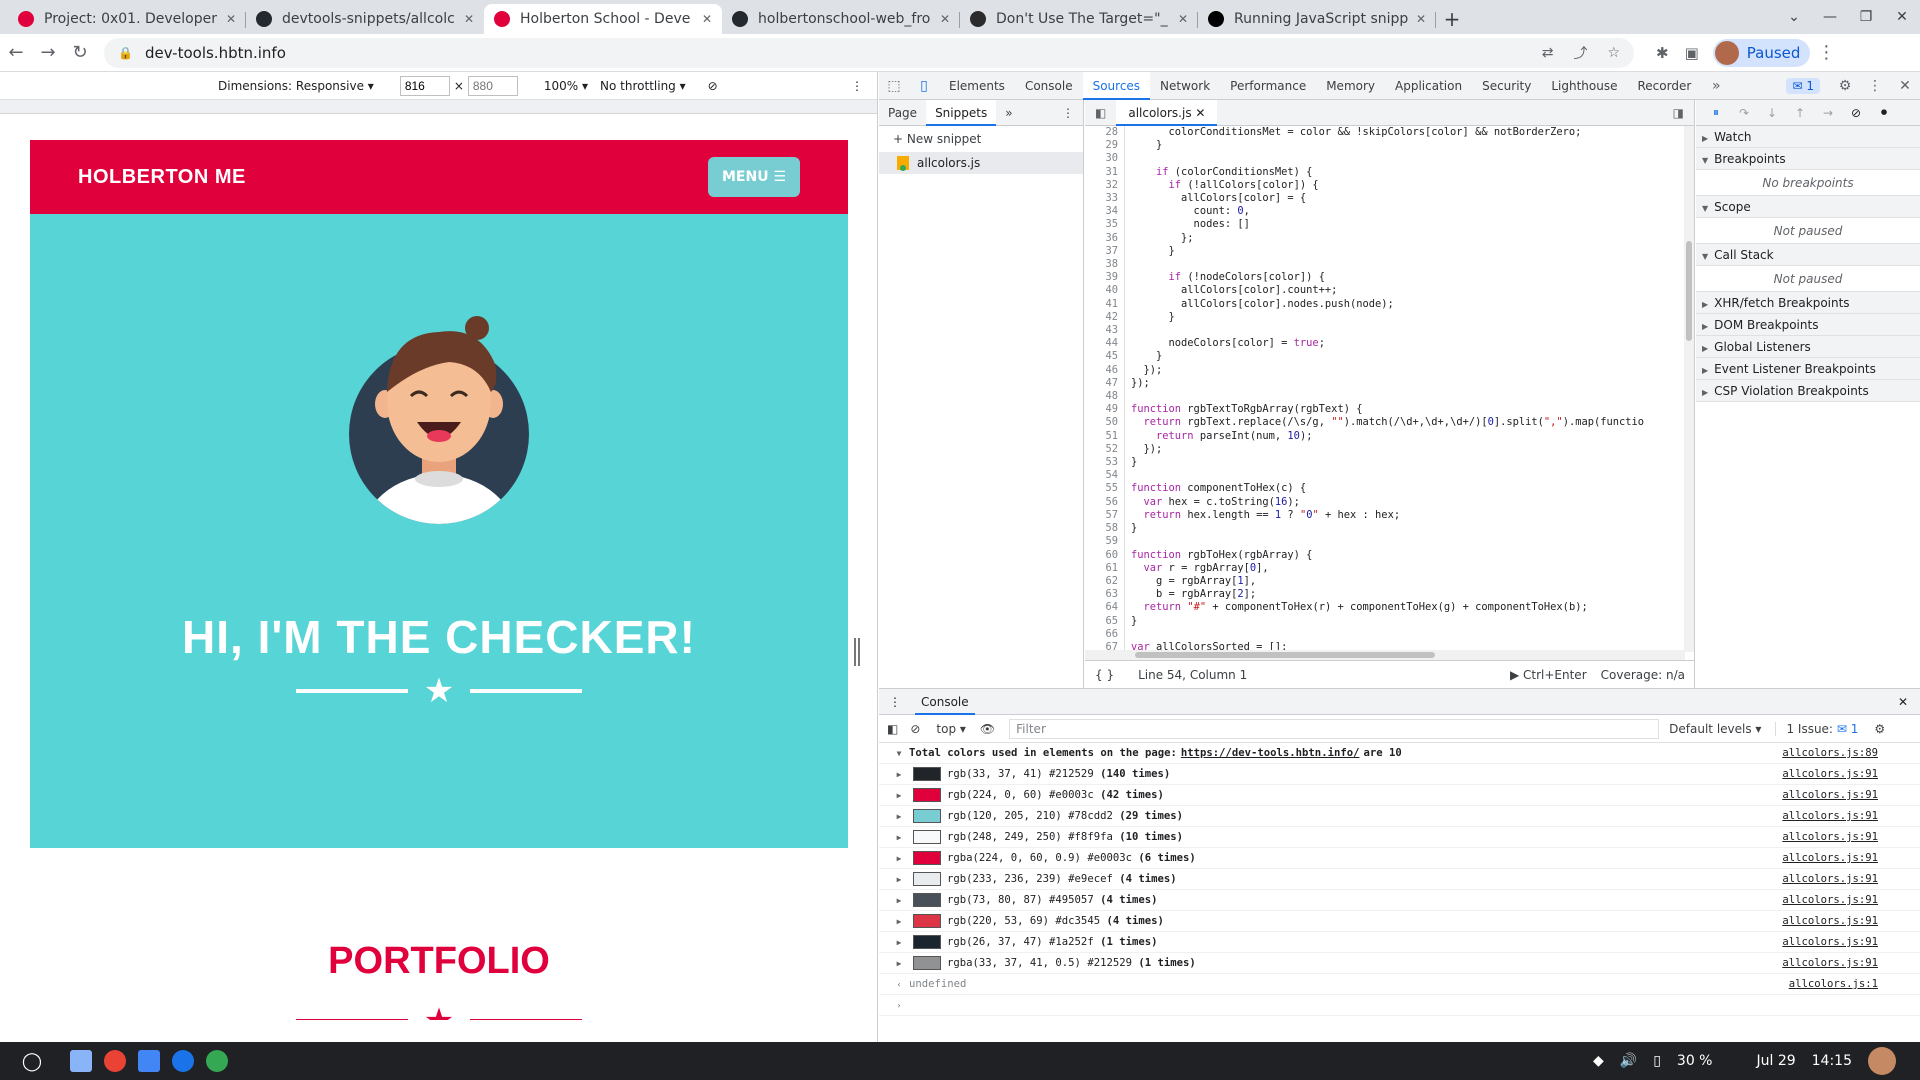  Describe the element at coordinates (603, 19) in the screenshot. I see `browser-tab: Holberton School - Deve ✕` at that location.